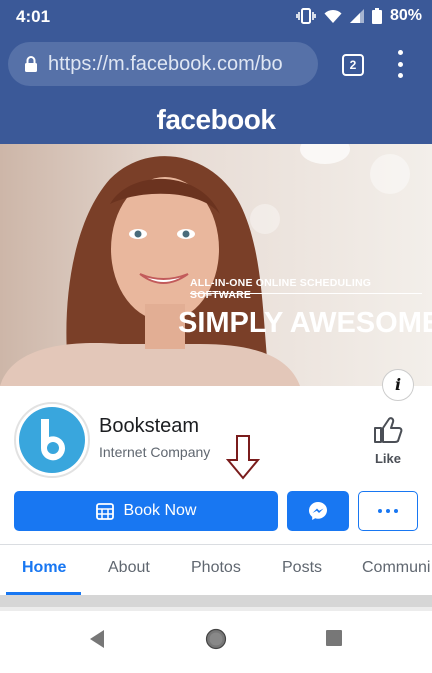  I want to click on messenger-icon, so click(318, 511).